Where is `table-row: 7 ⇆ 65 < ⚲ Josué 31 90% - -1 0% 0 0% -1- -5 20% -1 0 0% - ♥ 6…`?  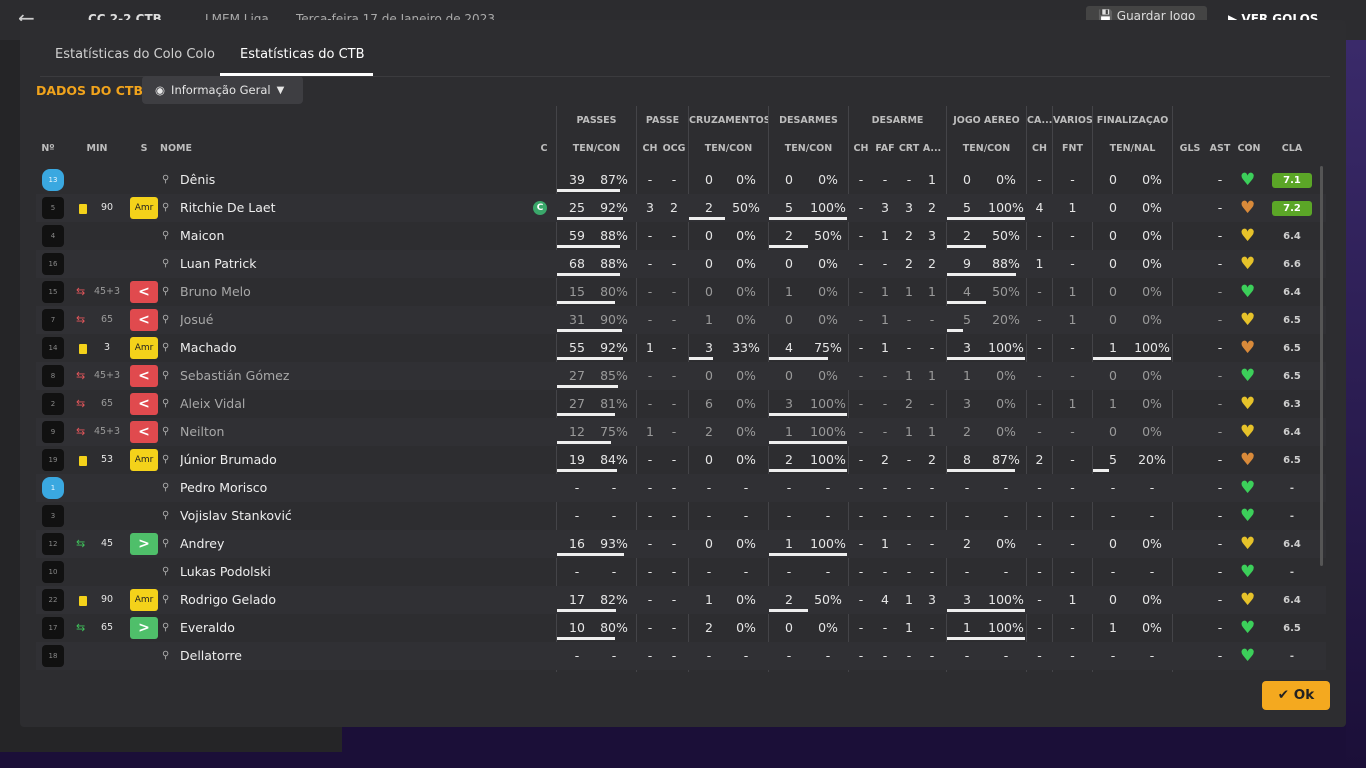 table-row: 7 ⇆ 65 < ⚲ Josué 31 90% - -1 0% 0 0% -1- -5 20% -1 0 0% - ♥ 6… is located at coordinates (681, 320).